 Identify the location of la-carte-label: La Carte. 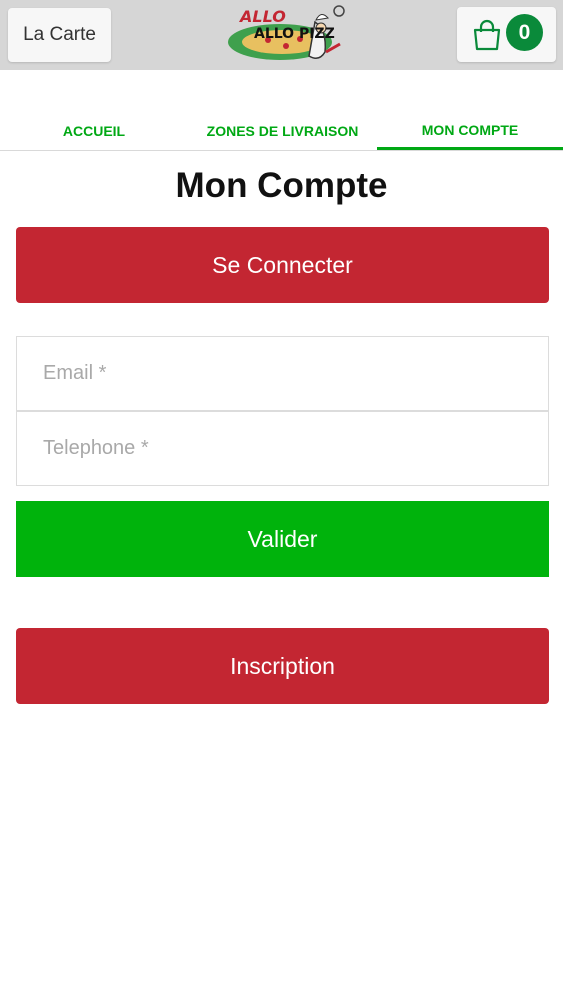
(59, 34).